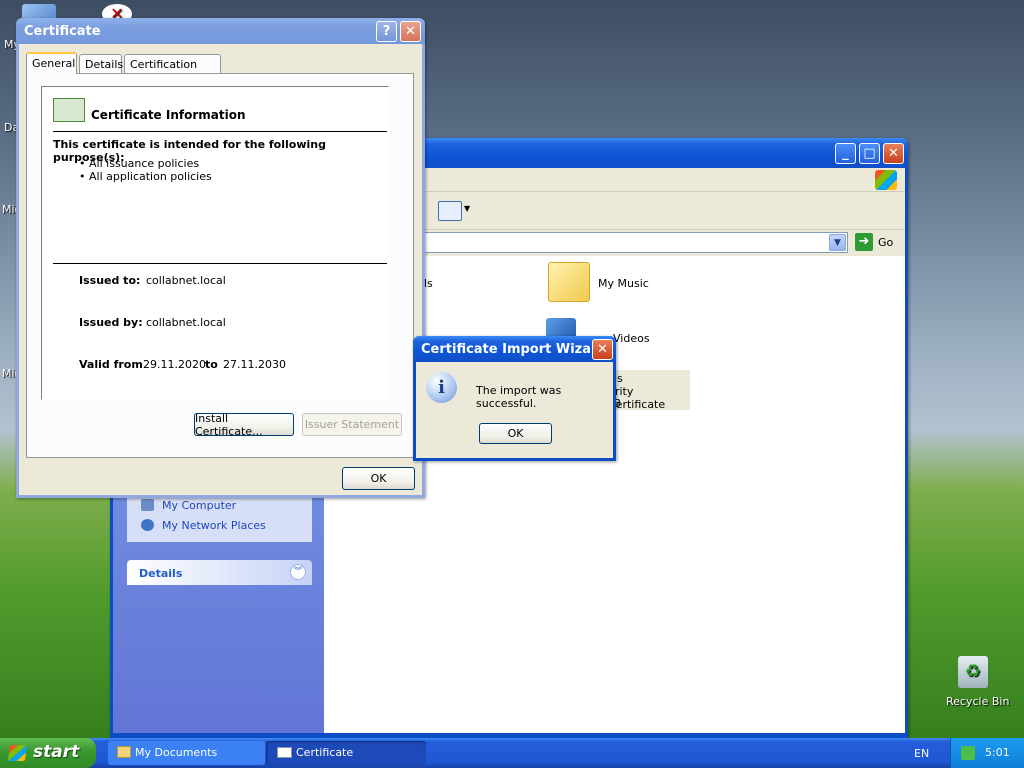 The image size is (1024, 768). Describe the element at coordinates (111, 364) in the screenshot. I see `valid-from-label: Valid from` at that location.